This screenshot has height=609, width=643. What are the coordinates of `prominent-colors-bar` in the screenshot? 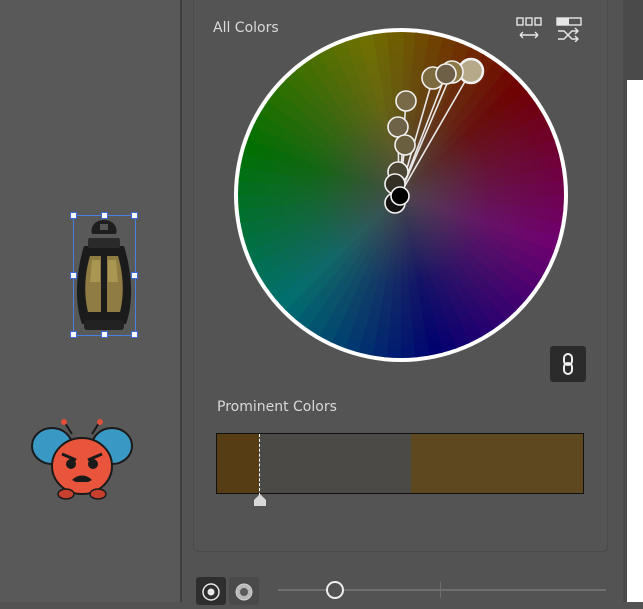 It's located at (400, 463).